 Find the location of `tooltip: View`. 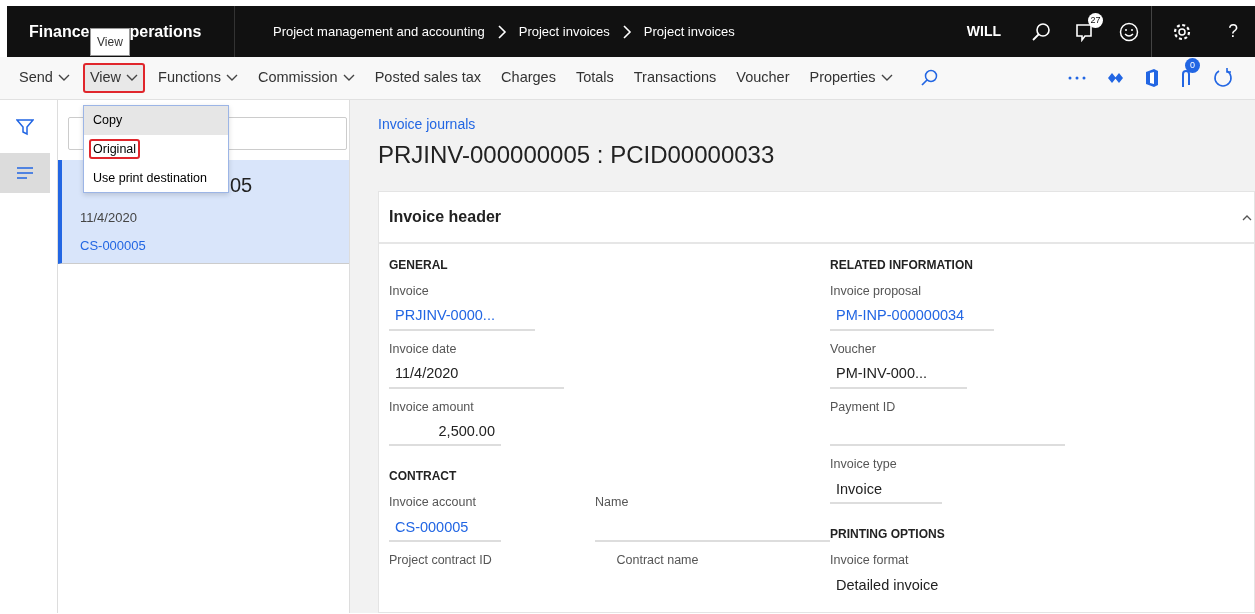

tooltip: View is located at coordinates (110, 42).